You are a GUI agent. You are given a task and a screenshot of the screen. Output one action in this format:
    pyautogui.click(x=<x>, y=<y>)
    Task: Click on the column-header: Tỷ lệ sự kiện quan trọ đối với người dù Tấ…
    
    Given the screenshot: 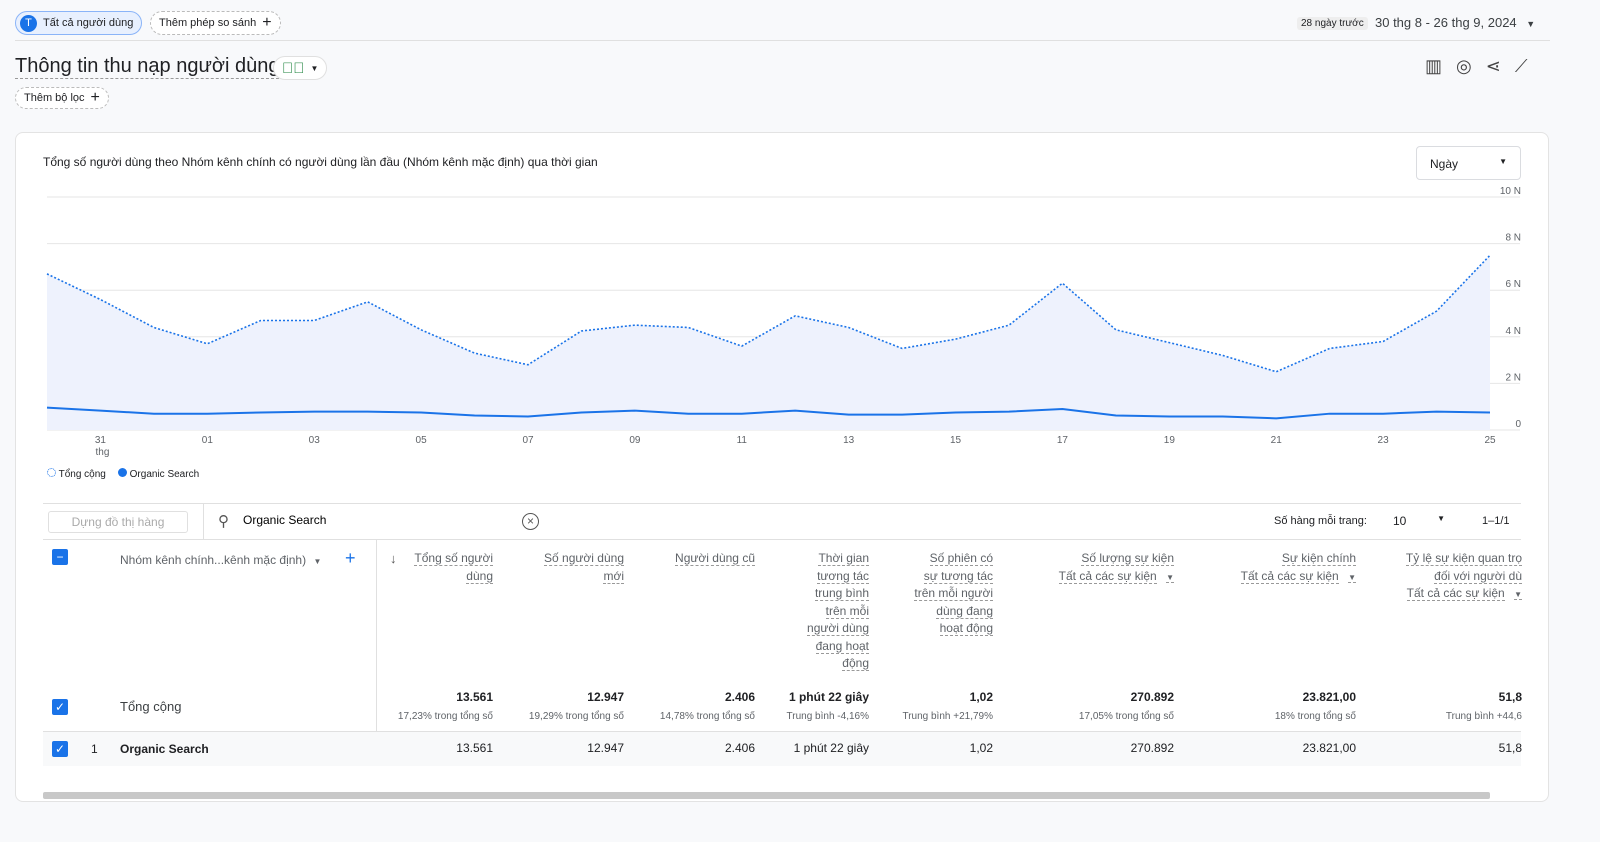 What is the action you would take?
    pyautogui.click(x=1463, y=577)
    